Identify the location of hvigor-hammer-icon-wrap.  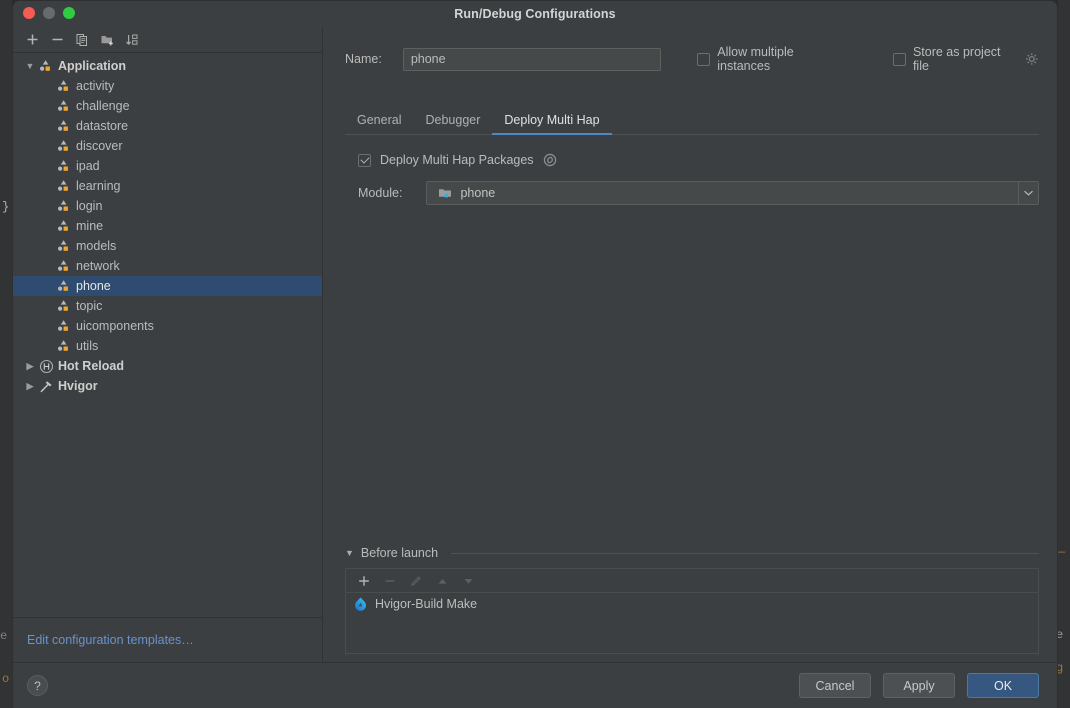
(46, 386).